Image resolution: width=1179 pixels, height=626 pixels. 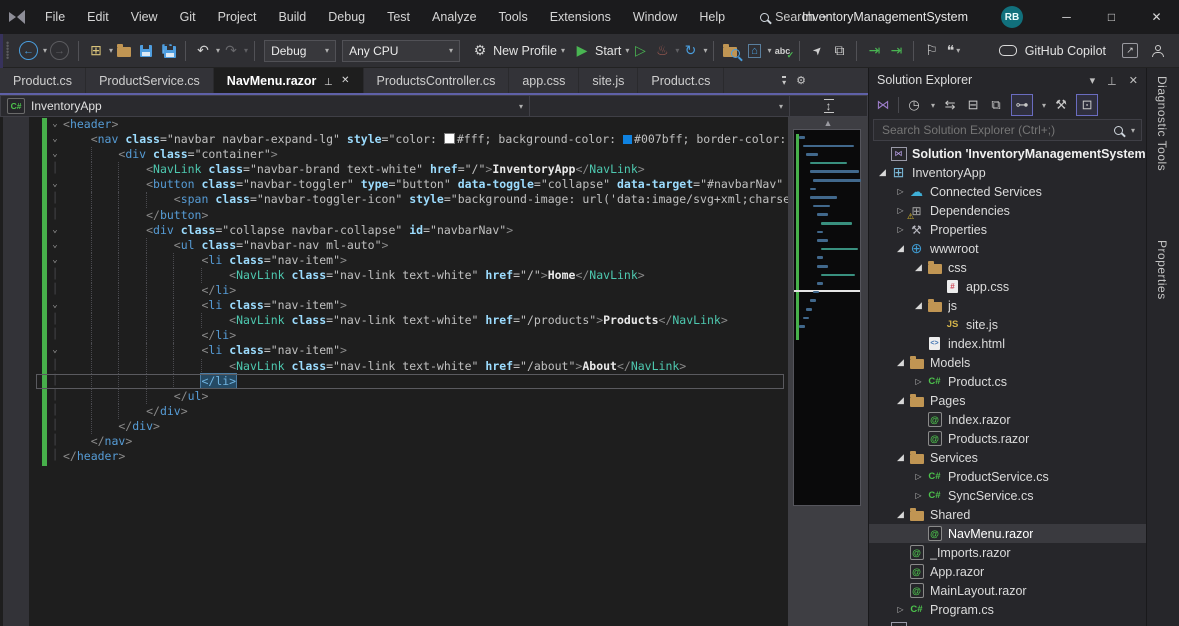 What do you see at coordinates (1007, 362) in the screenshot?
I see `tree-item-models: ◢ Models` at bounding box center [1007, 362].